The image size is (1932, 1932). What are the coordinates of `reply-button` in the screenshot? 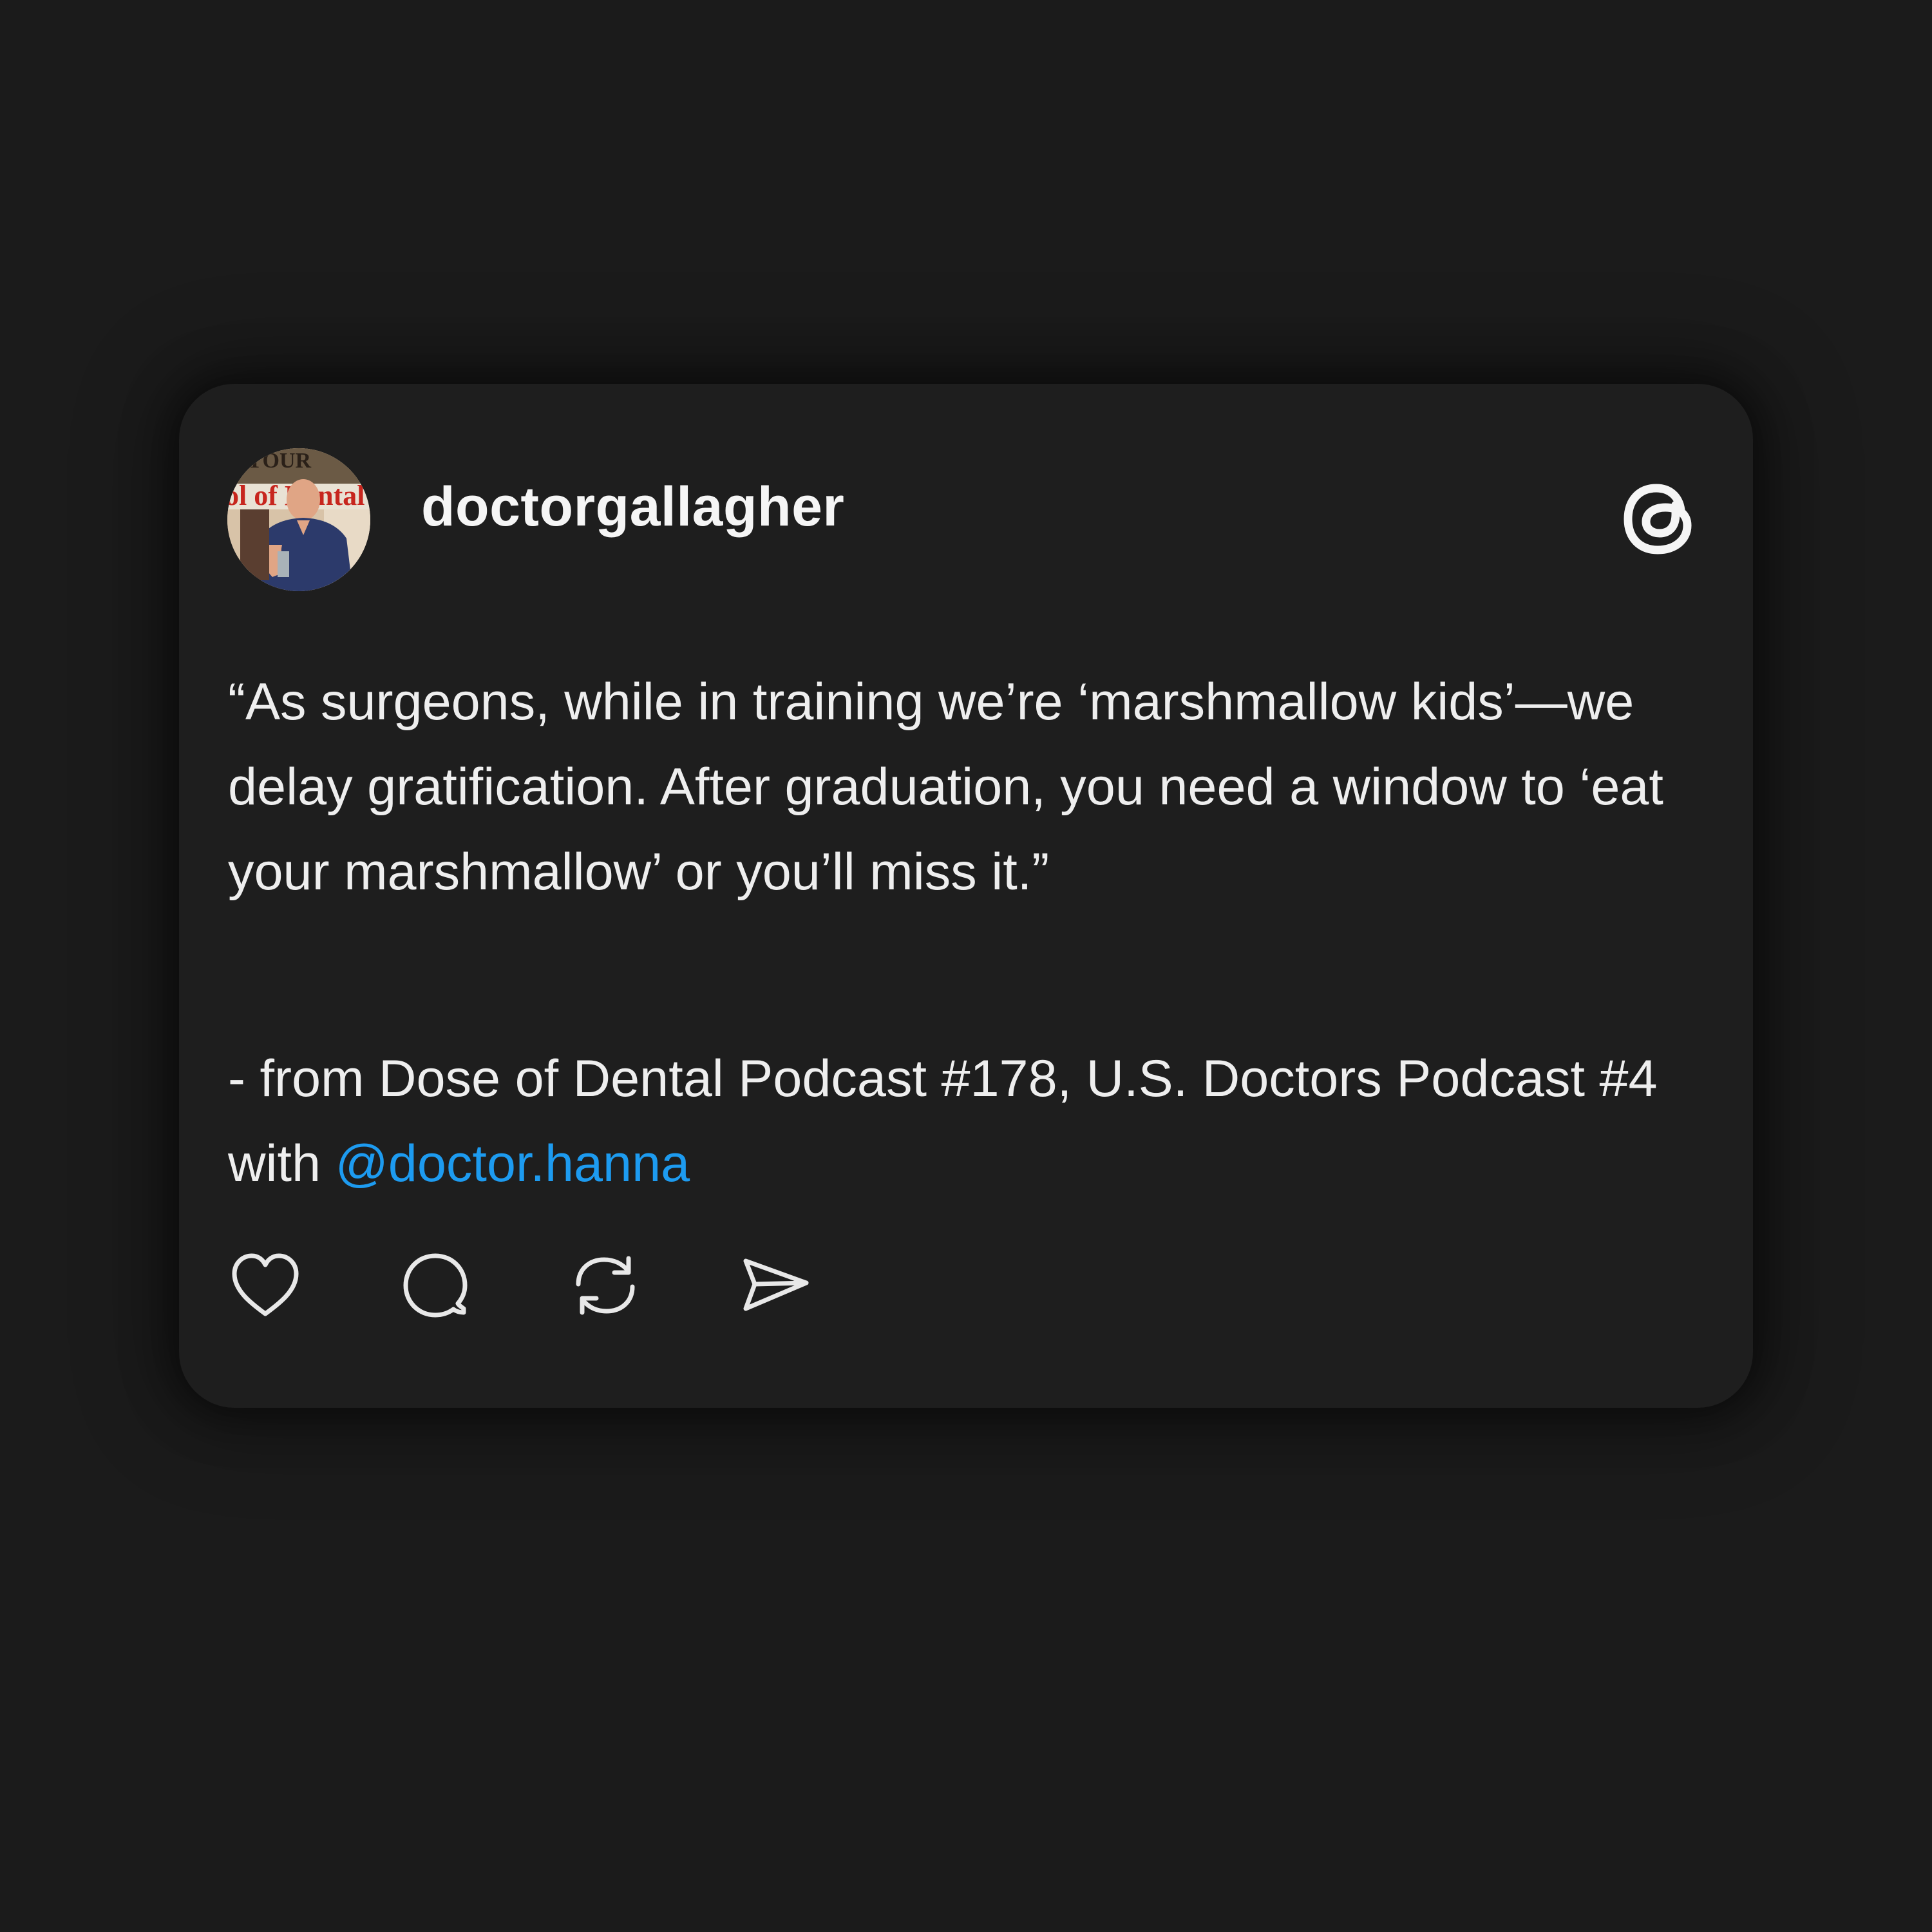 It's located at (435, 1286).